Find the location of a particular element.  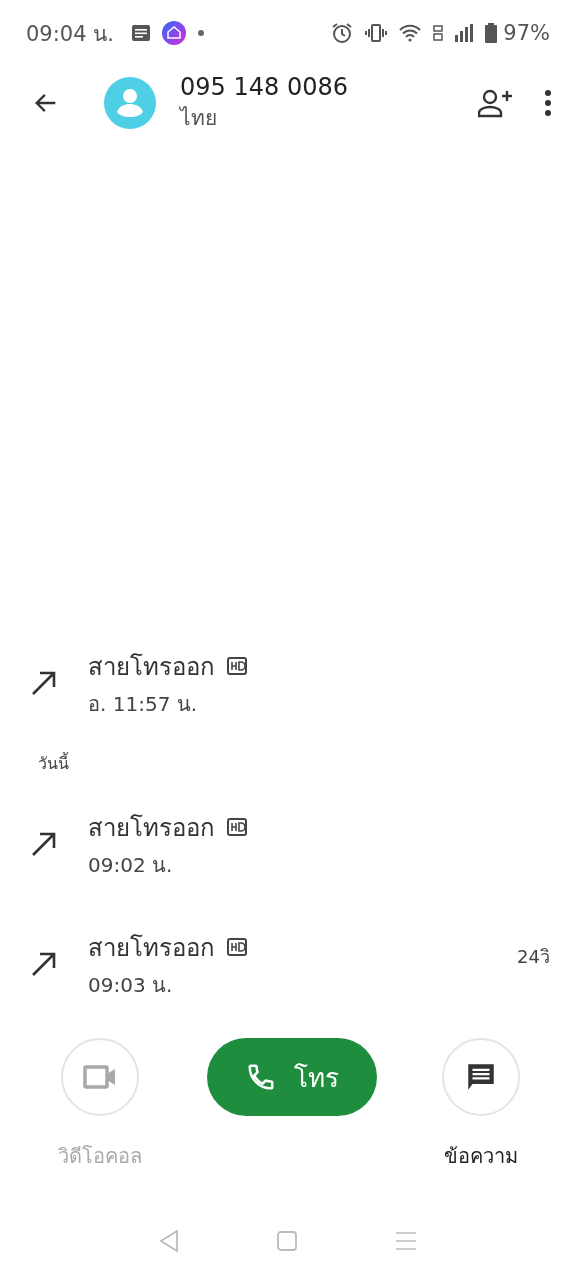

volte-icon is located at coordinates (438, 33).